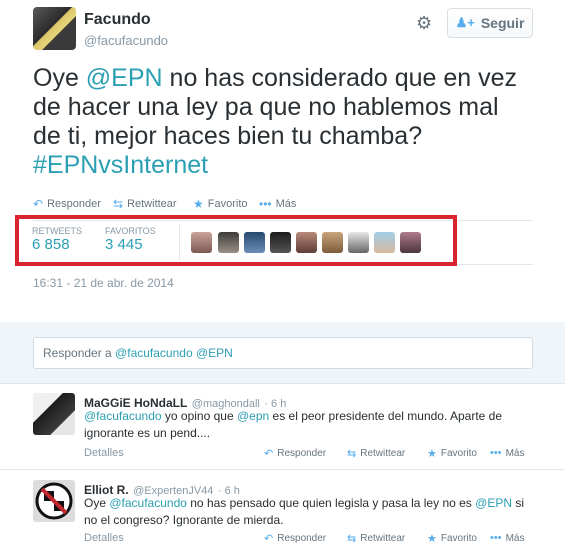 This screenshot has height=545, width=565. What do you see at coordinates (79, 353) in the screenshot?
I see `reply-prefix: Responder a` at bounding box center [79, 353].